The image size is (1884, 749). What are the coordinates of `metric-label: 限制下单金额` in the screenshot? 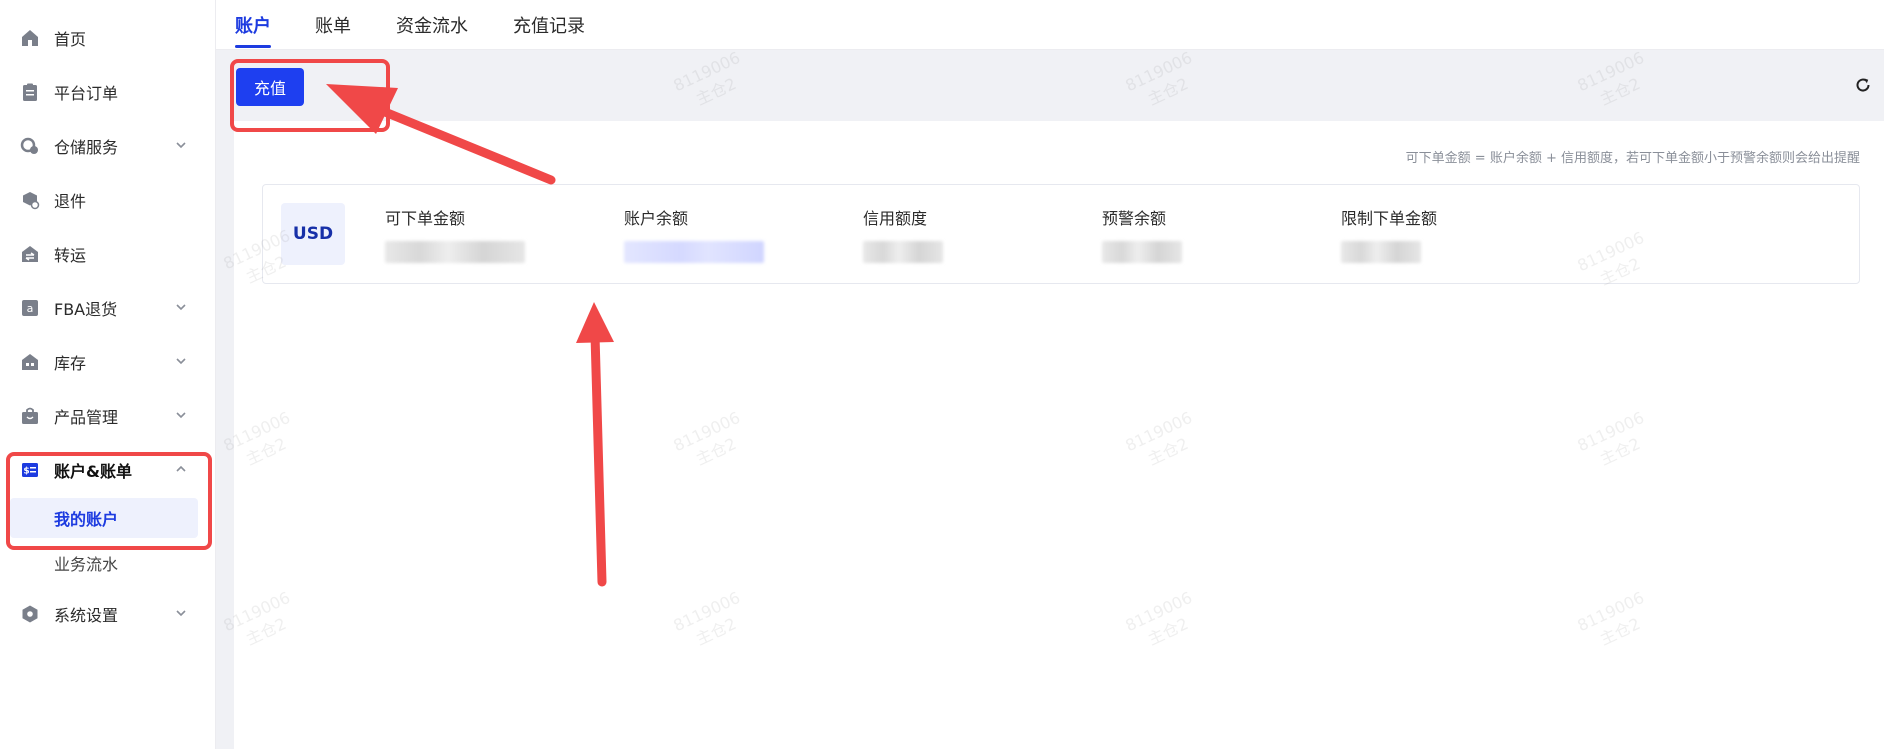 It's located at (1389, 218).